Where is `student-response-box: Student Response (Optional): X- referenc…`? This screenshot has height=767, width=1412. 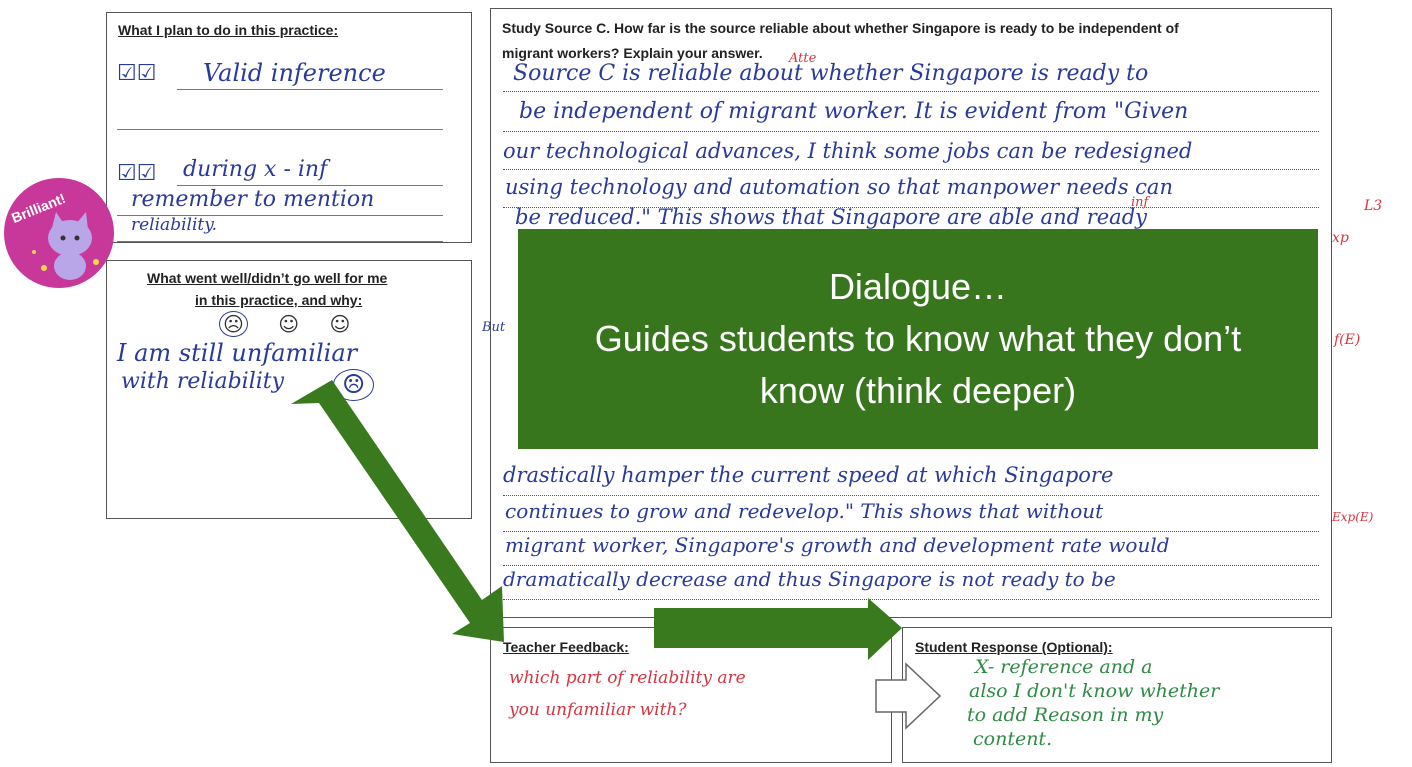
student-response-box: Student Response (Optional): X- referenc… is located at coordinates (1117, 695).